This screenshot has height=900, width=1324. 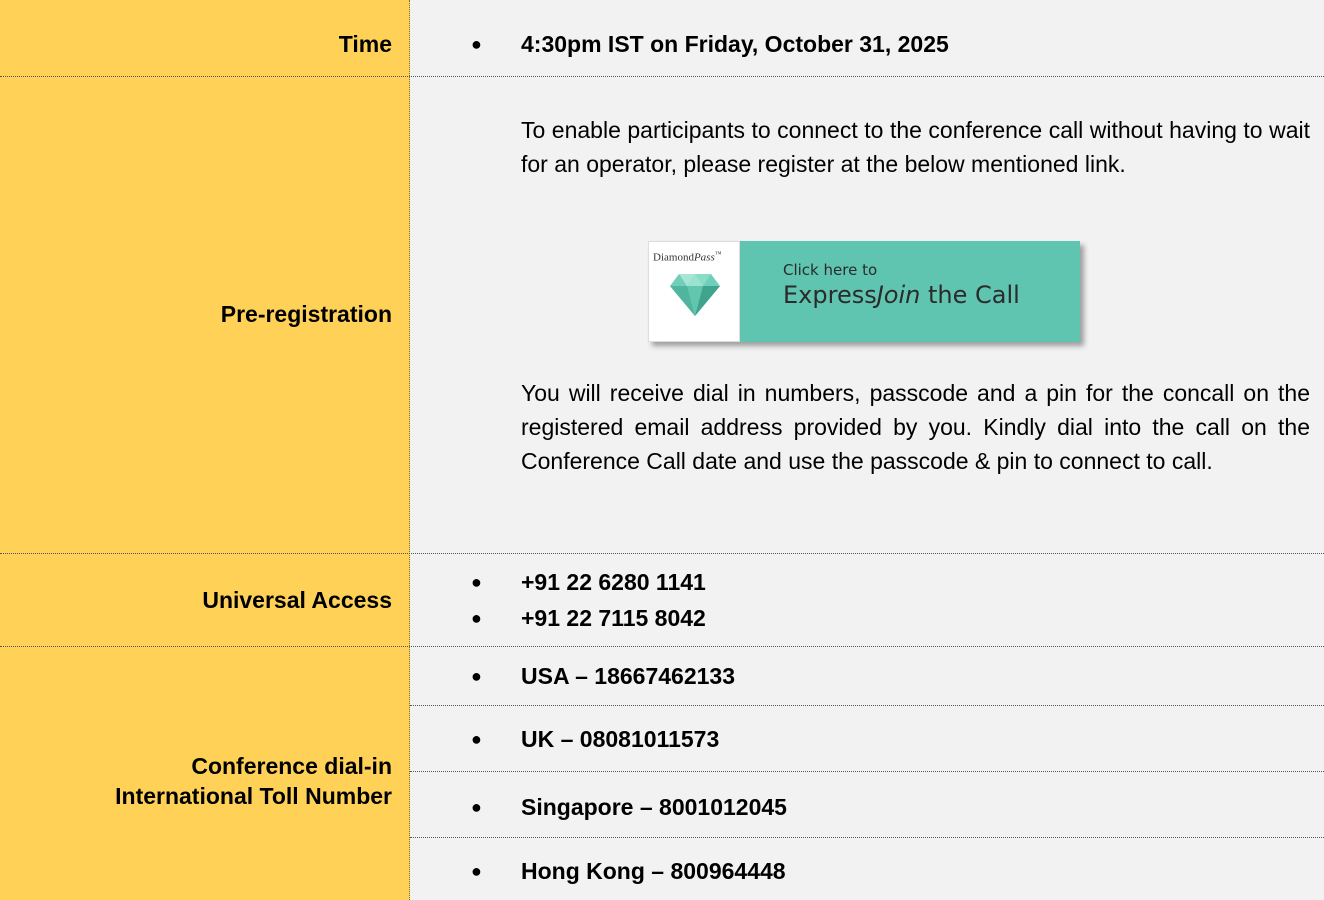 I want to click on banner-line-2: ExpressJoin the Call, so click(x=901, y=295).